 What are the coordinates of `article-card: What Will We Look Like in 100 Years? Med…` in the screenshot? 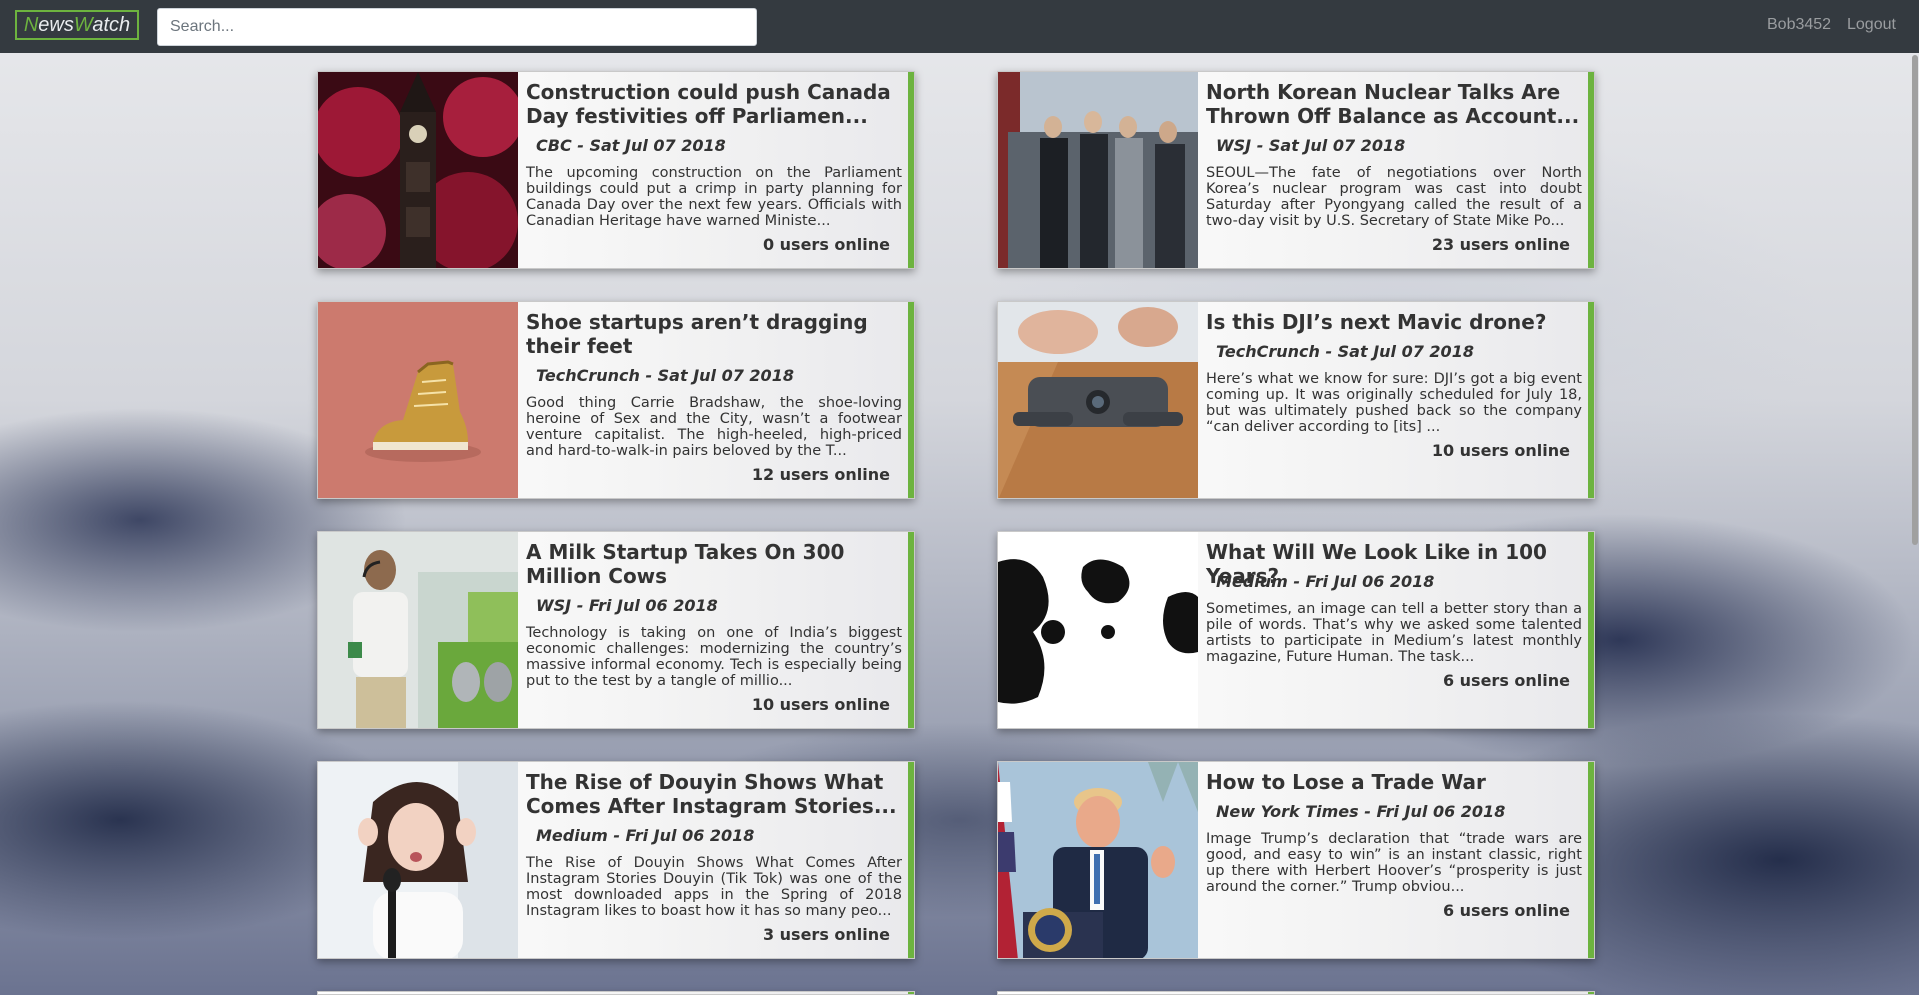 It's located at (1296, 630).